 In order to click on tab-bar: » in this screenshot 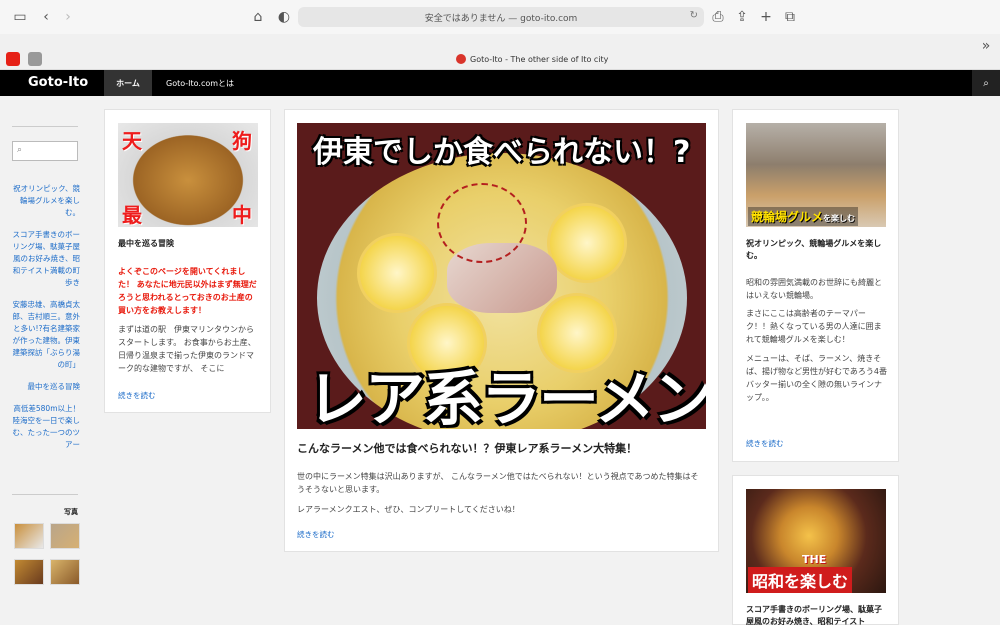, I will do `click(500, 52)`.